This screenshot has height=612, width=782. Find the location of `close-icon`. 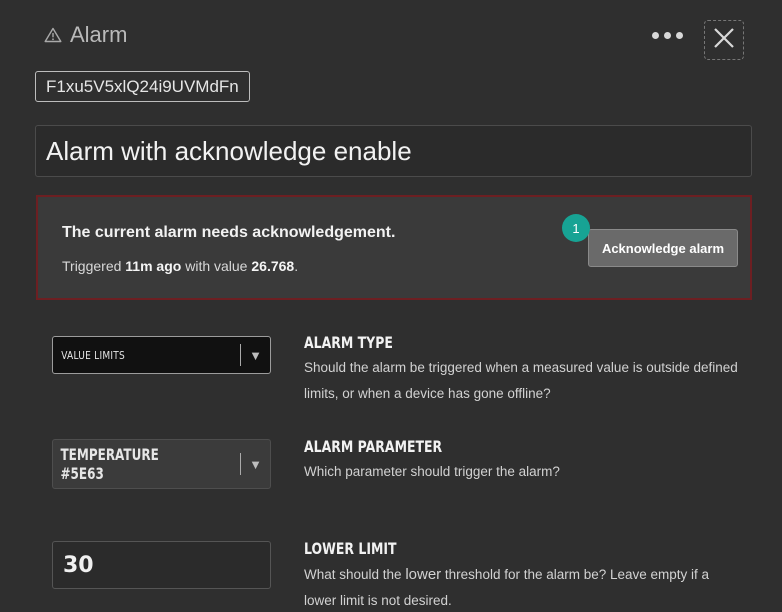

close-icon is located at coordinates (724, 40).